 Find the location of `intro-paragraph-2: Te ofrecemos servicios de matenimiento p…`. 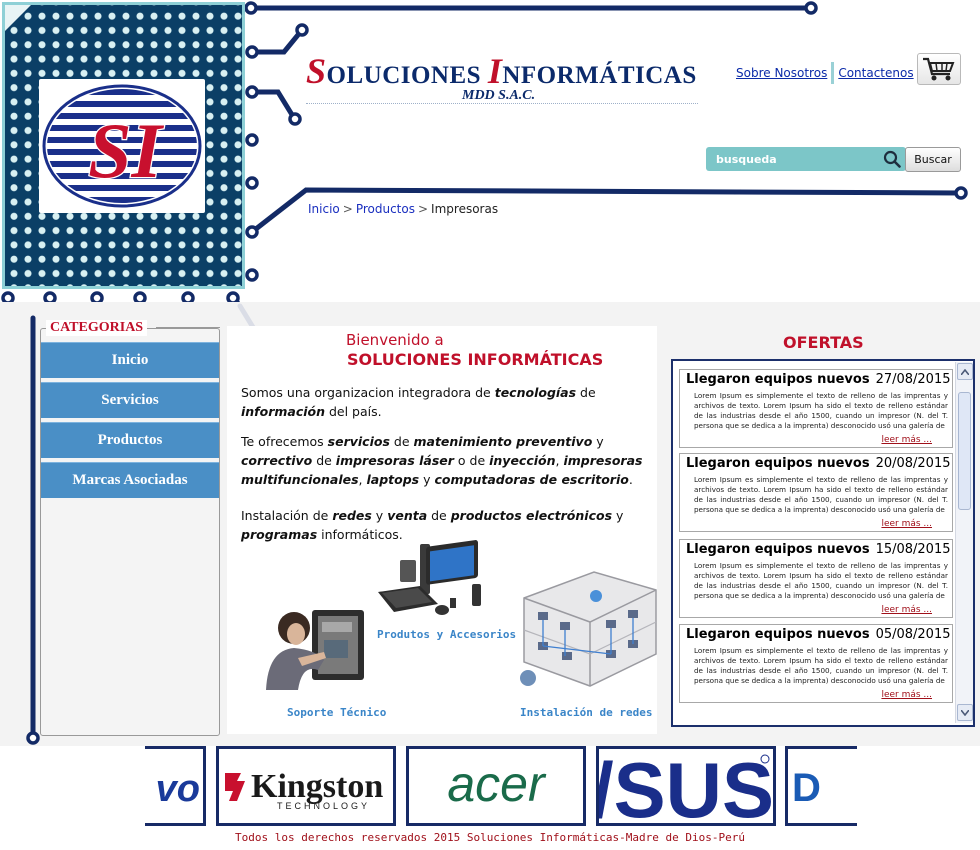

intro-paragraph-2: Te ofrecemos servicios de matenimiento p… is located at coordinates (447, 460).